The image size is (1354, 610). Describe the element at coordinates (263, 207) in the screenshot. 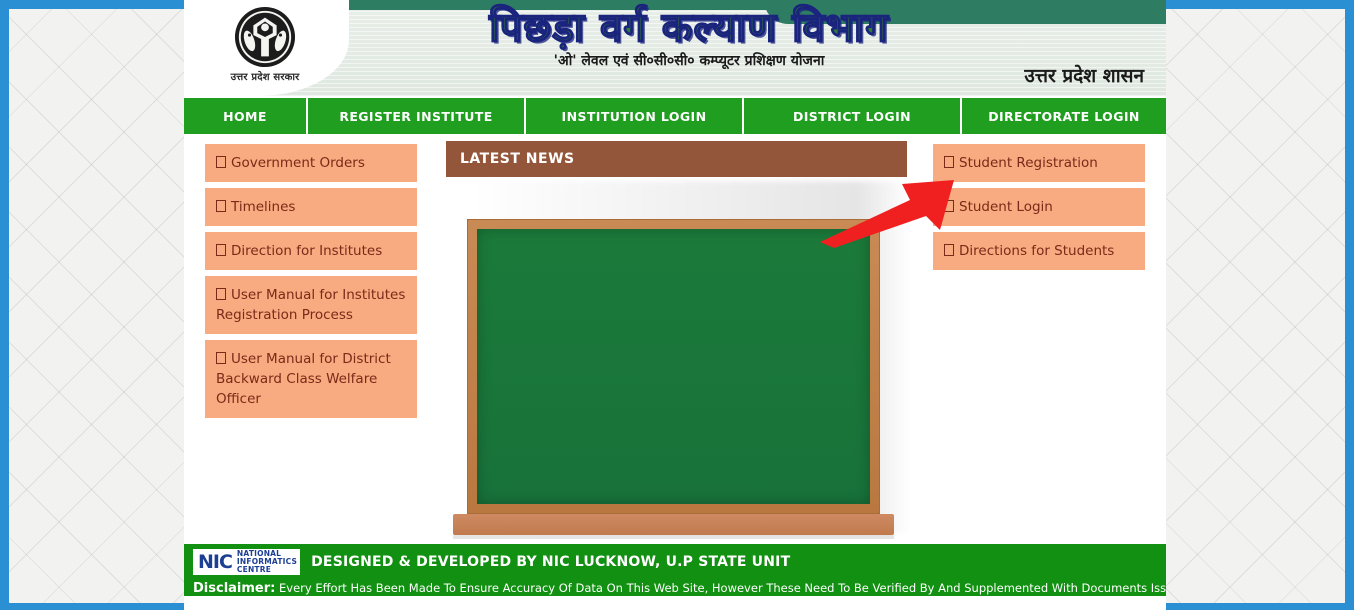

I see `sidebar-item-label: Timelines` at that location.